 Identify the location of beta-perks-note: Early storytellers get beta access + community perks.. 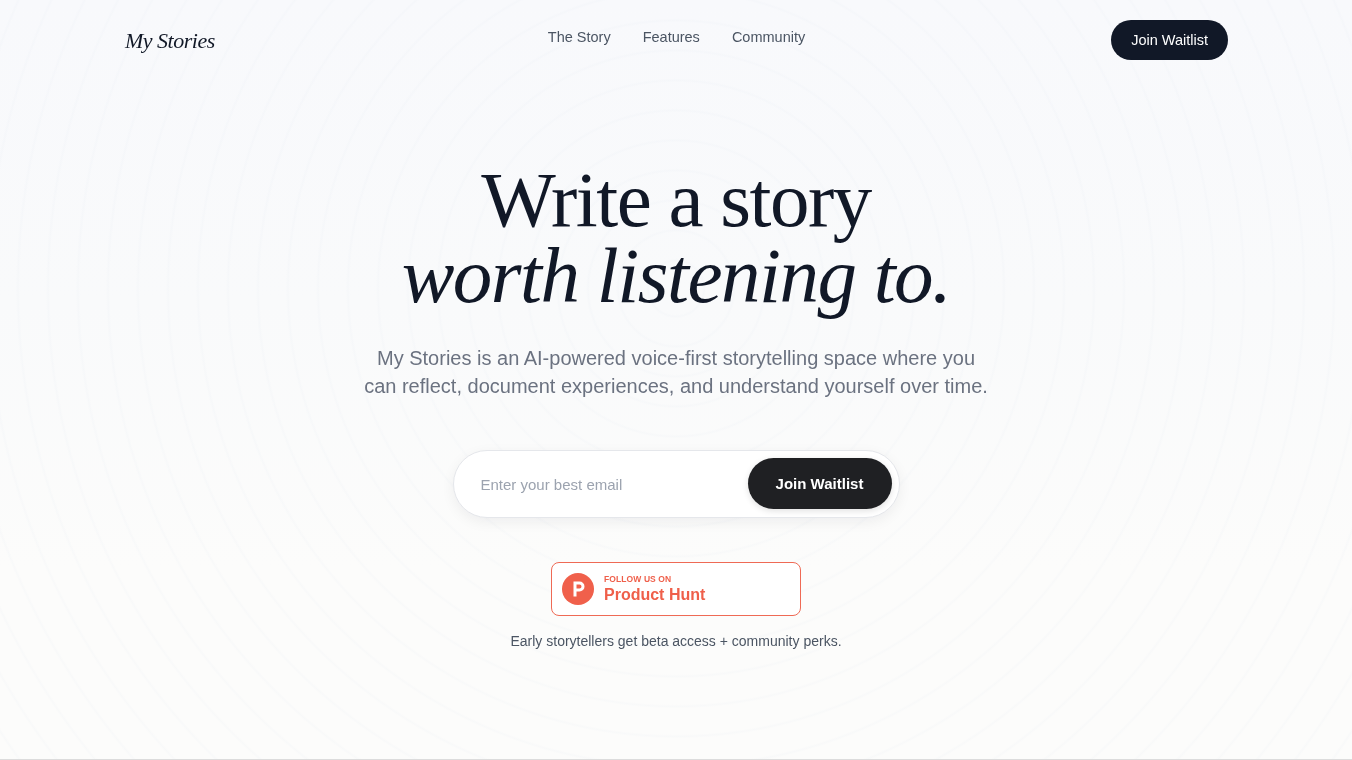
(676, 641).